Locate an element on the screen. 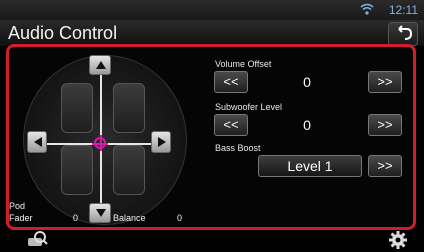 Image resolution: width=424 pixels, height=252 pixels. pod-label: Pod is located at coordinates (17, 206).